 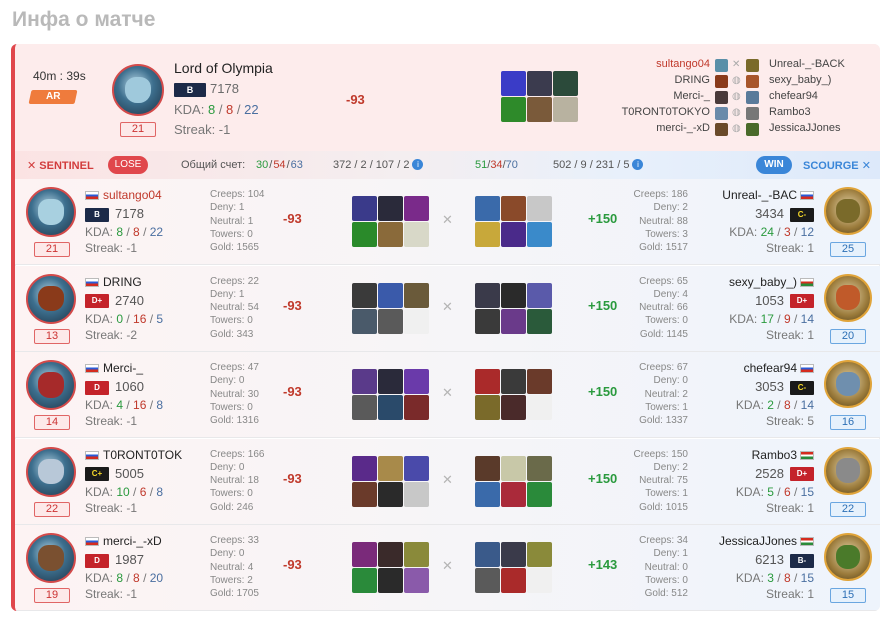 I want to click on roster-player: sexy_baby_), so click(x=824, y=80).